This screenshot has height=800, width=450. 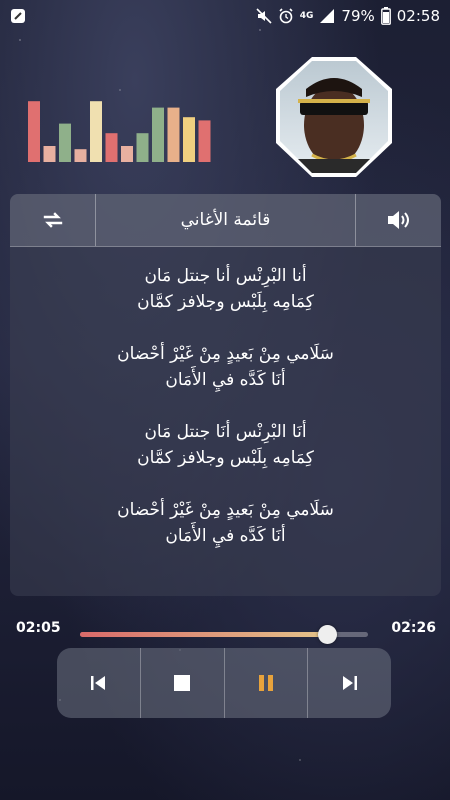 I want to click on playback-controls, so click(x=224, y=683).